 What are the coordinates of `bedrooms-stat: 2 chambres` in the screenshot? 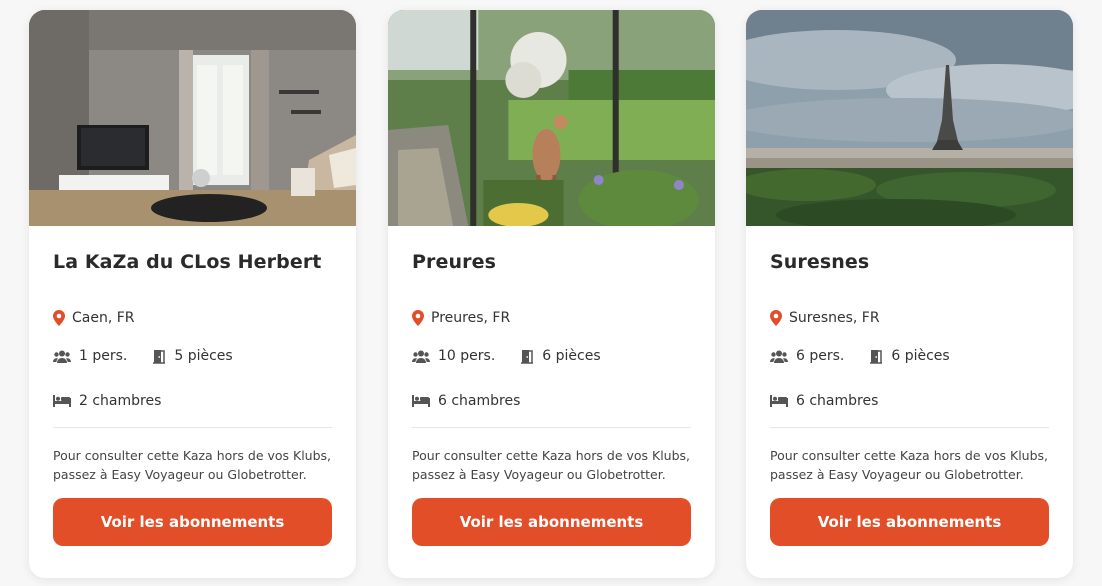 It's located at (192, 401).